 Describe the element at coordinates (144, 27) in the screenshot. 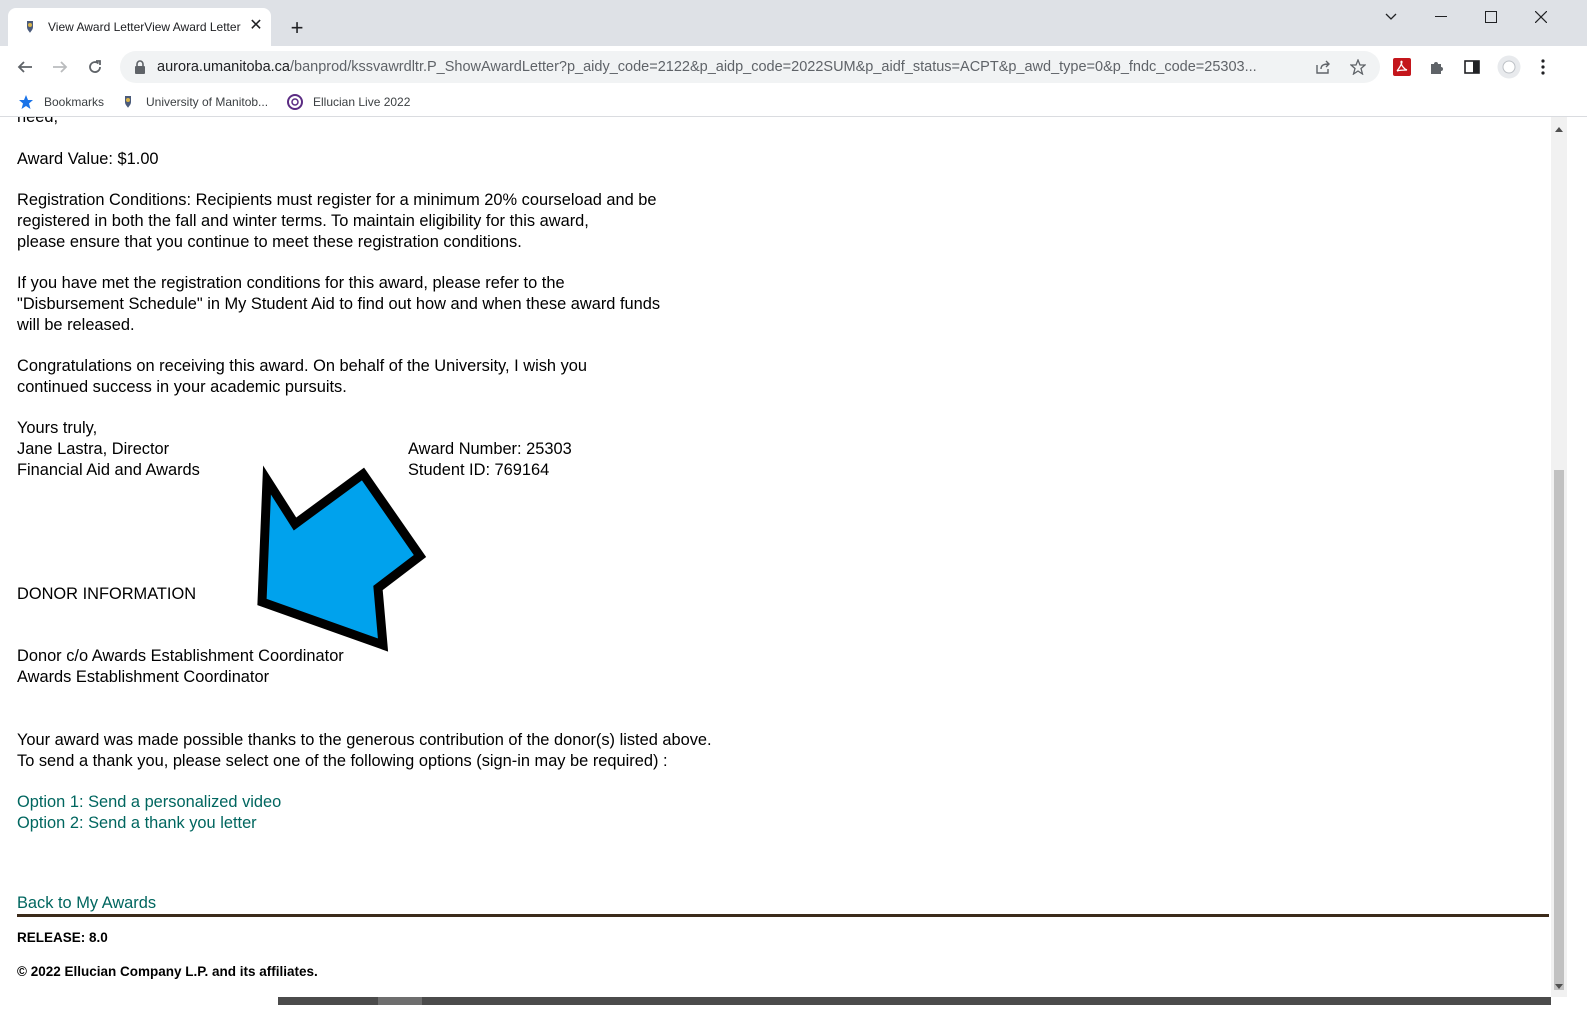

I see `tab-title: View Award LetterView Award Letter` at that location.